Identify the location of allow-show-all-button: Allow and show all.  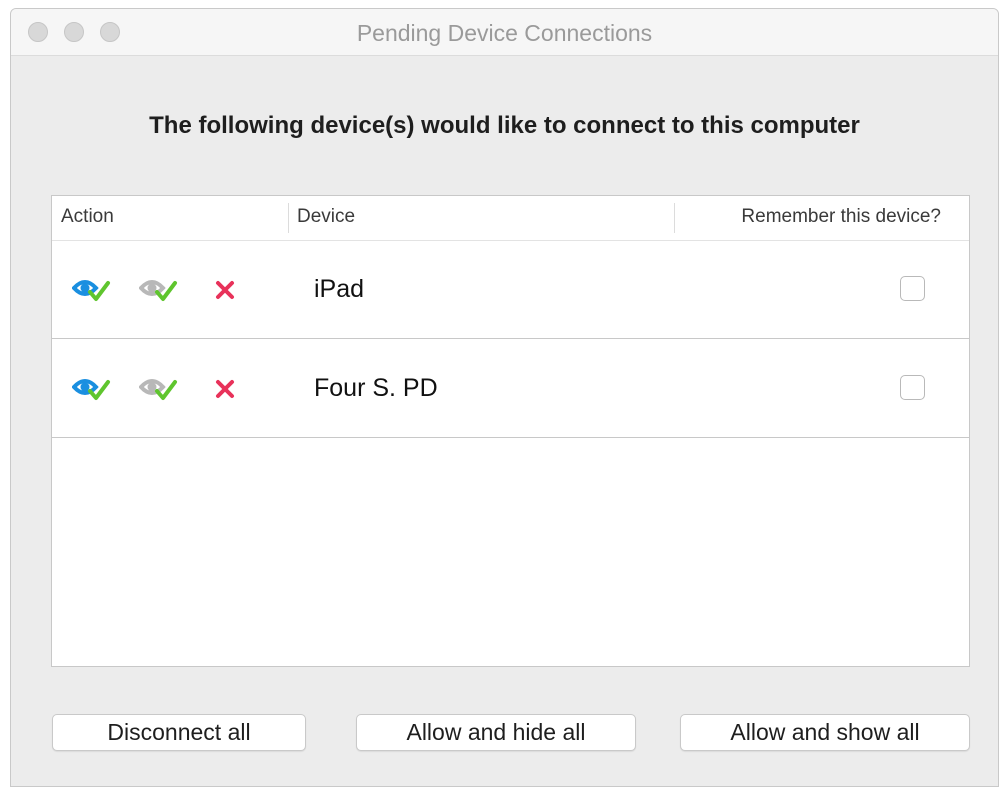
(825, 732).